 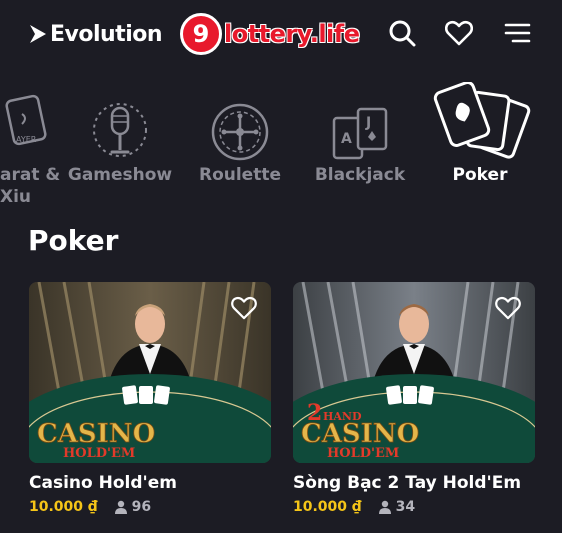 What do you see at coordinates (292, 34) in the screenshot?
I see `lottery-logo-text: lottery.life` at bounding box center [292, 34].